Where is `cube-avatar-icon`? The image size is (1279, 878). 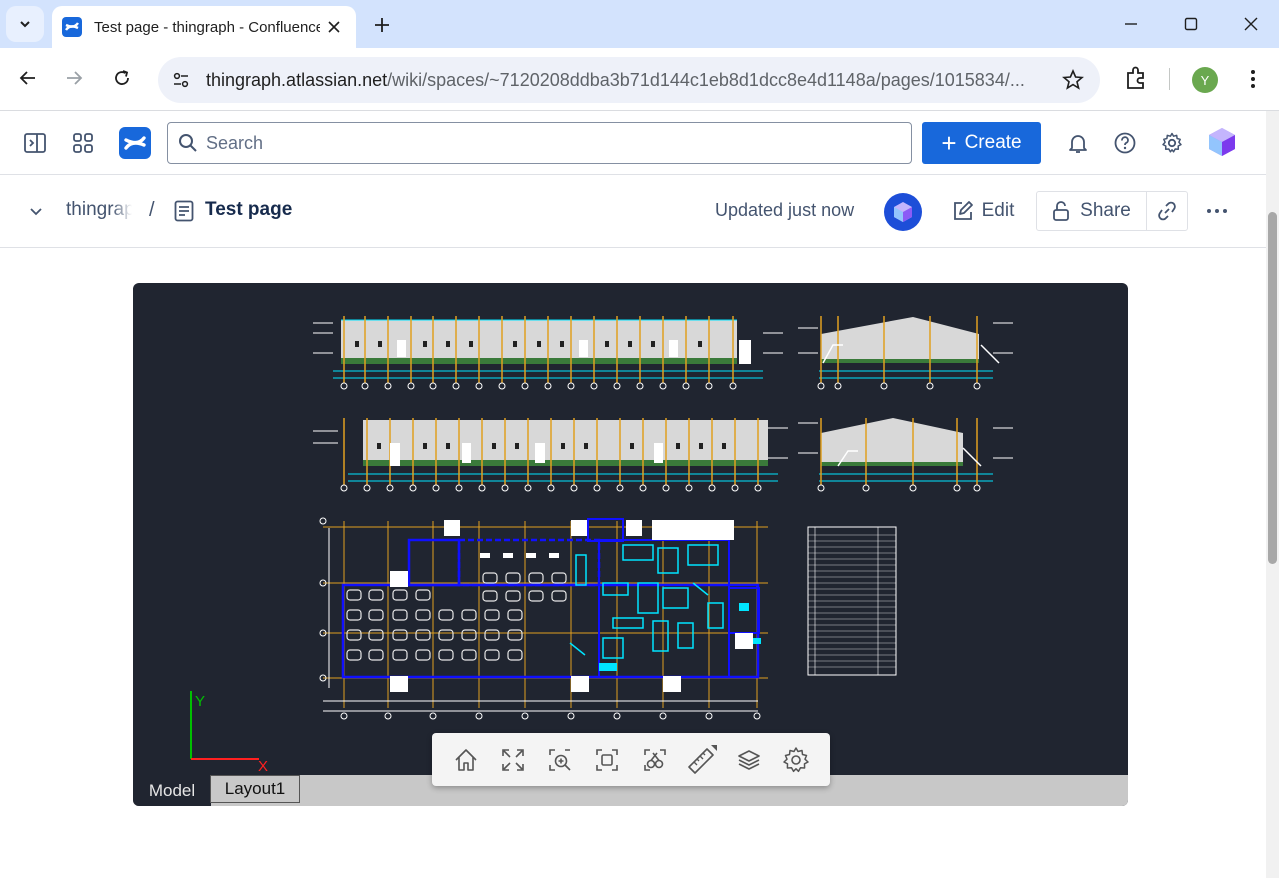 cube-avatar-icon is located at coordinates (903, 212).